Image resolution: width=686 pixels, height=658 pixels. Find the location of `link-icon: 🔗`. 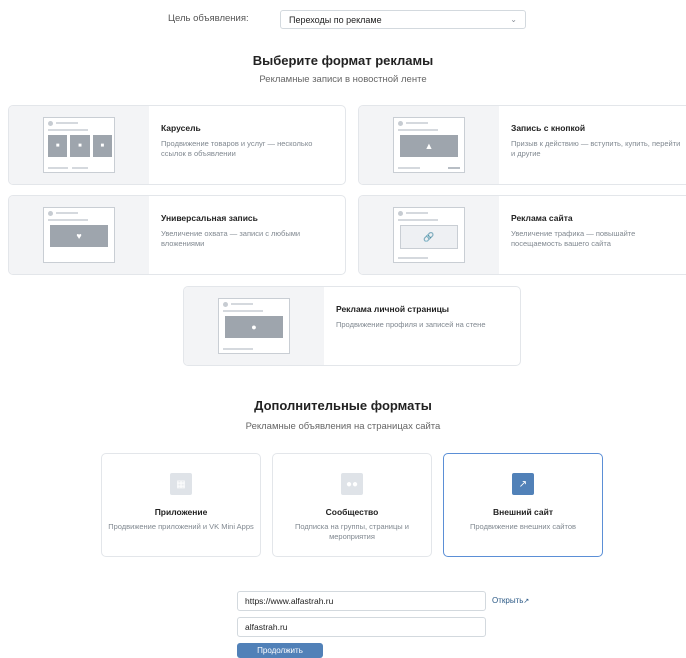

link-icon: 🔗 is located at coordinates (429, 237).